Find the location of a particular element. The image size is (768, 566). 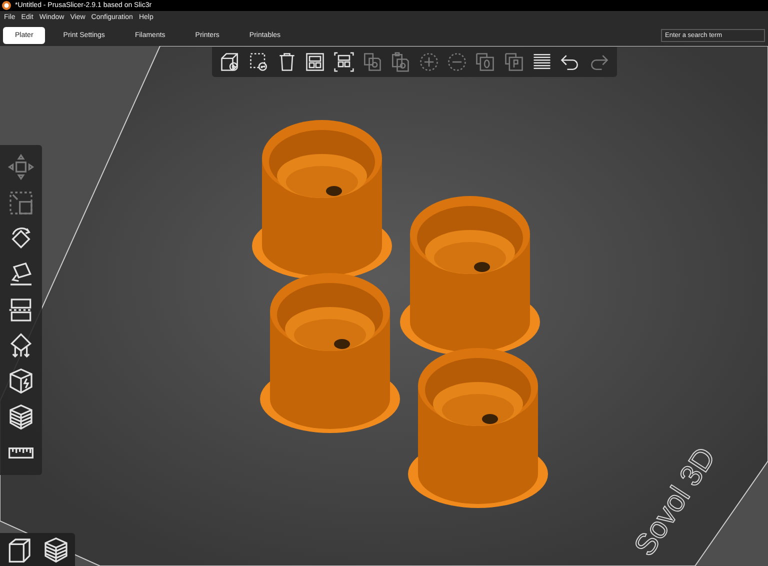

seam-icon is located at coordinates (21, 381).